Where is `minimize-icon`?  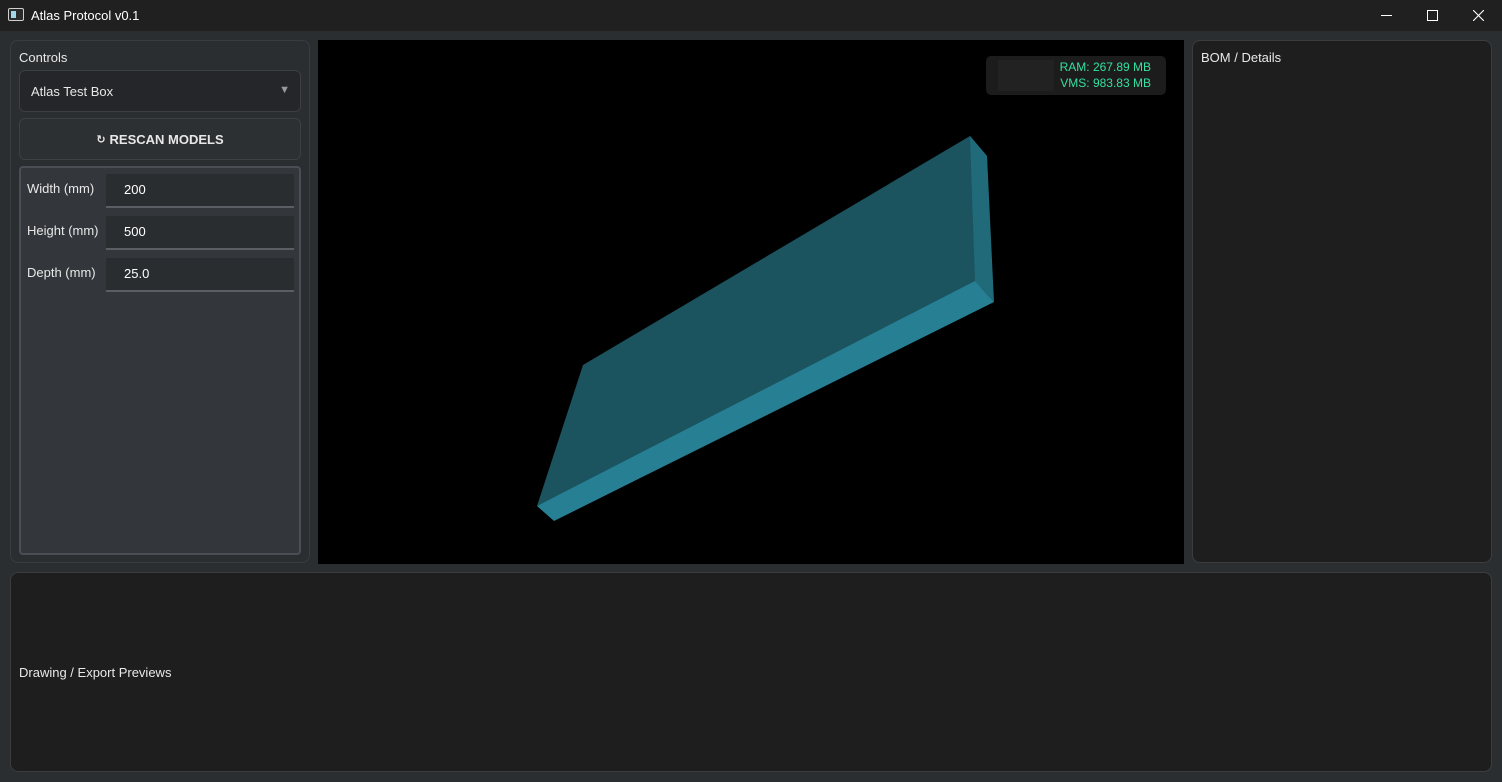
minimize-icon is located at coordinates (1386, 15).